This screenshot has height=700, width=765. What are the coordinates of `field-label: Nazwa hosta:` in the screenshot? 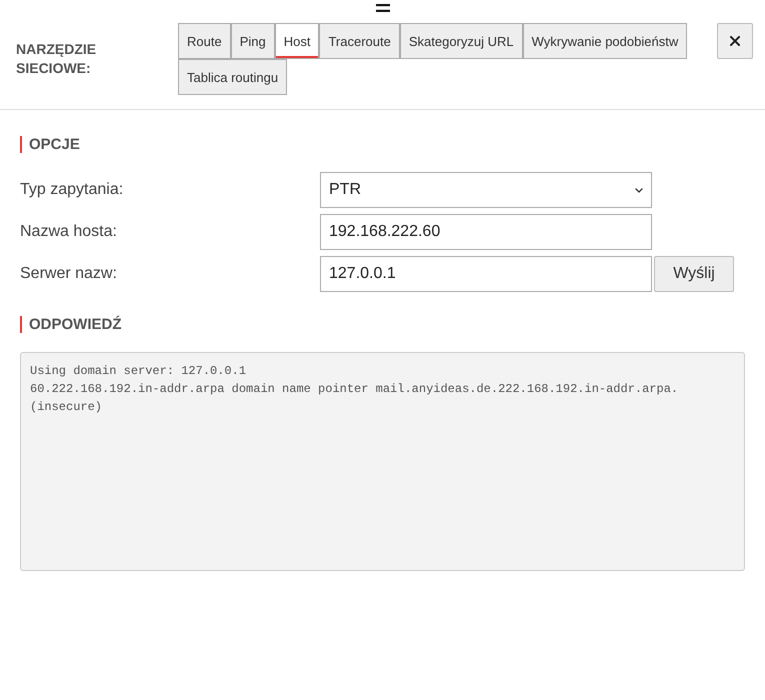 It's located at (69, 232).